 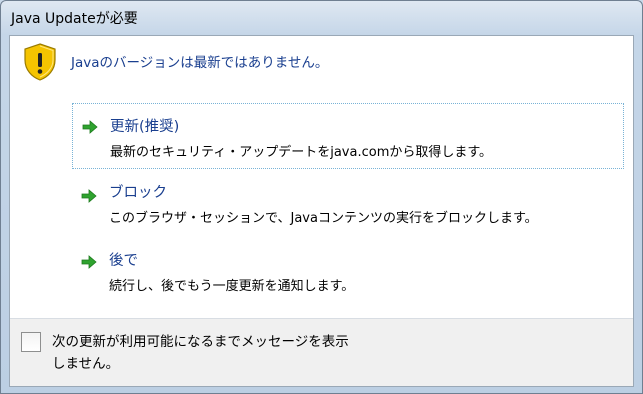 I want to click on block-option: ブロック このブラウザ・セッションで、Javaコンテンツの実行をブロックします。, so click(x=348, y=203).